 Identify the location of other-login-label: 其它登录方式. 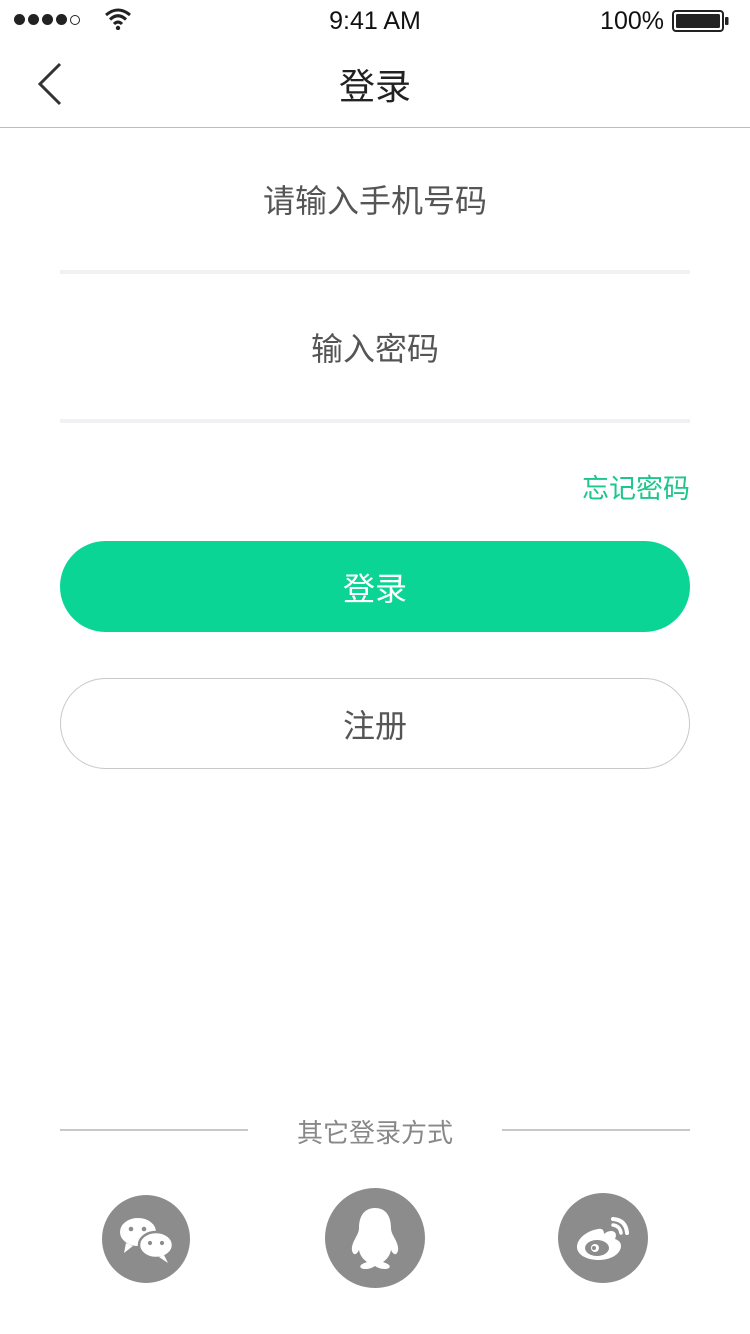
(374, 1134).